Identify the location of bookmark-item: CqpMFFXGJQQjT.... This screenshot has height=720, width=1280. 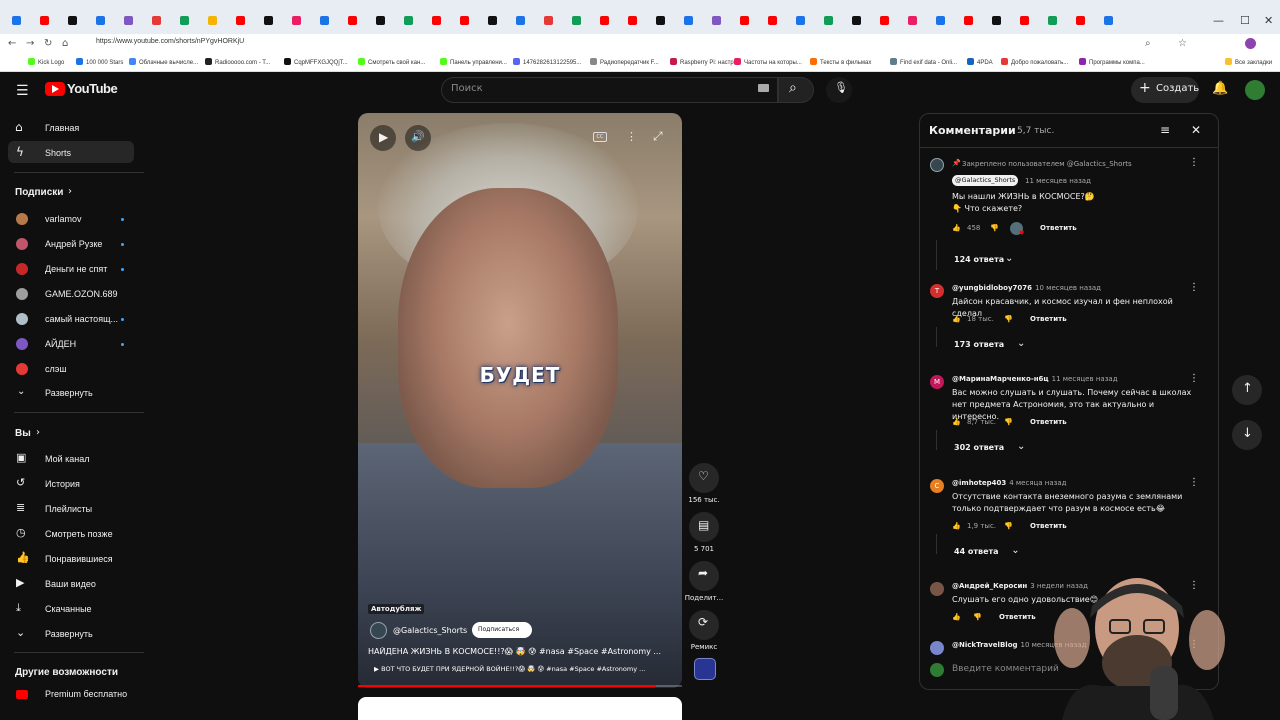
(316, 62).